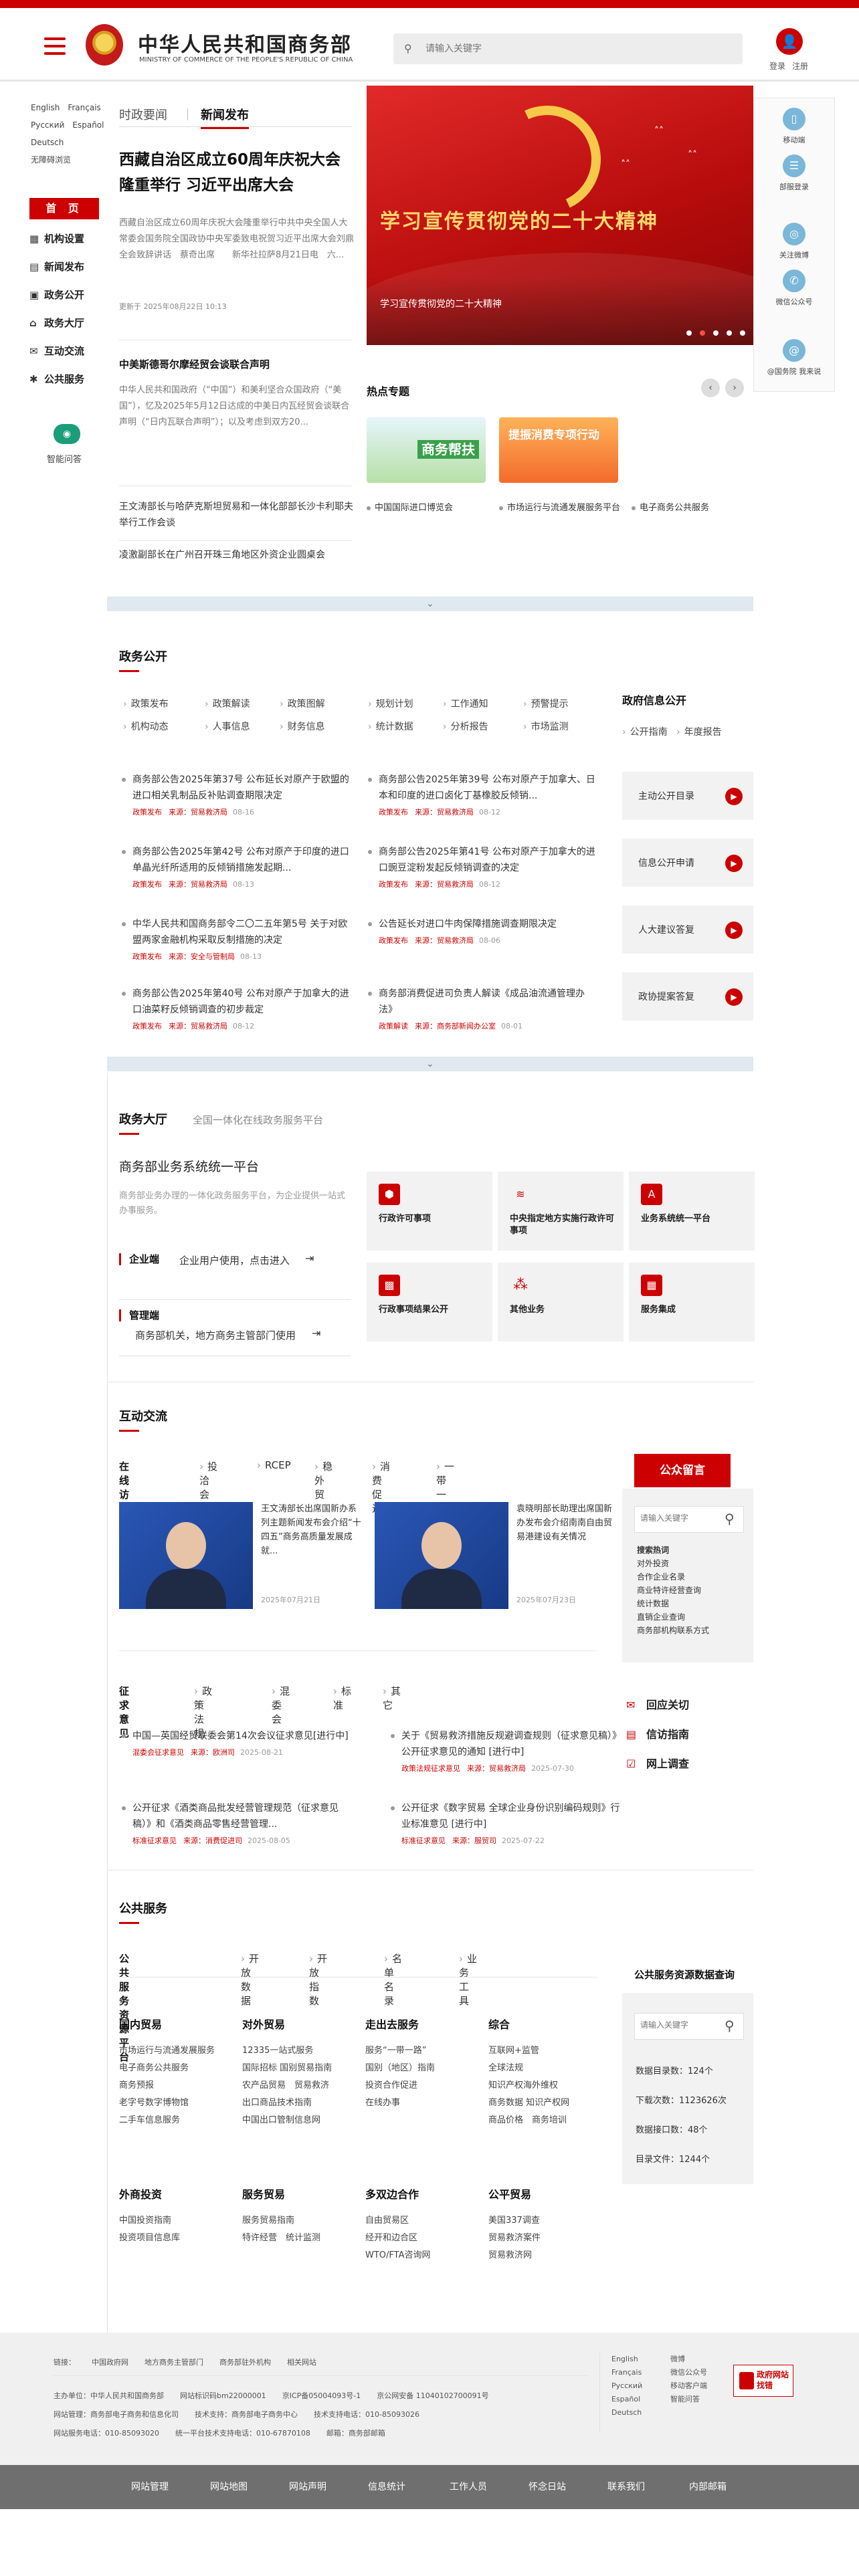  Describe the element at coordinates (178, 2051) in the screenshot. I see `svc-link: 市场运行与流通发展服务` at that location.